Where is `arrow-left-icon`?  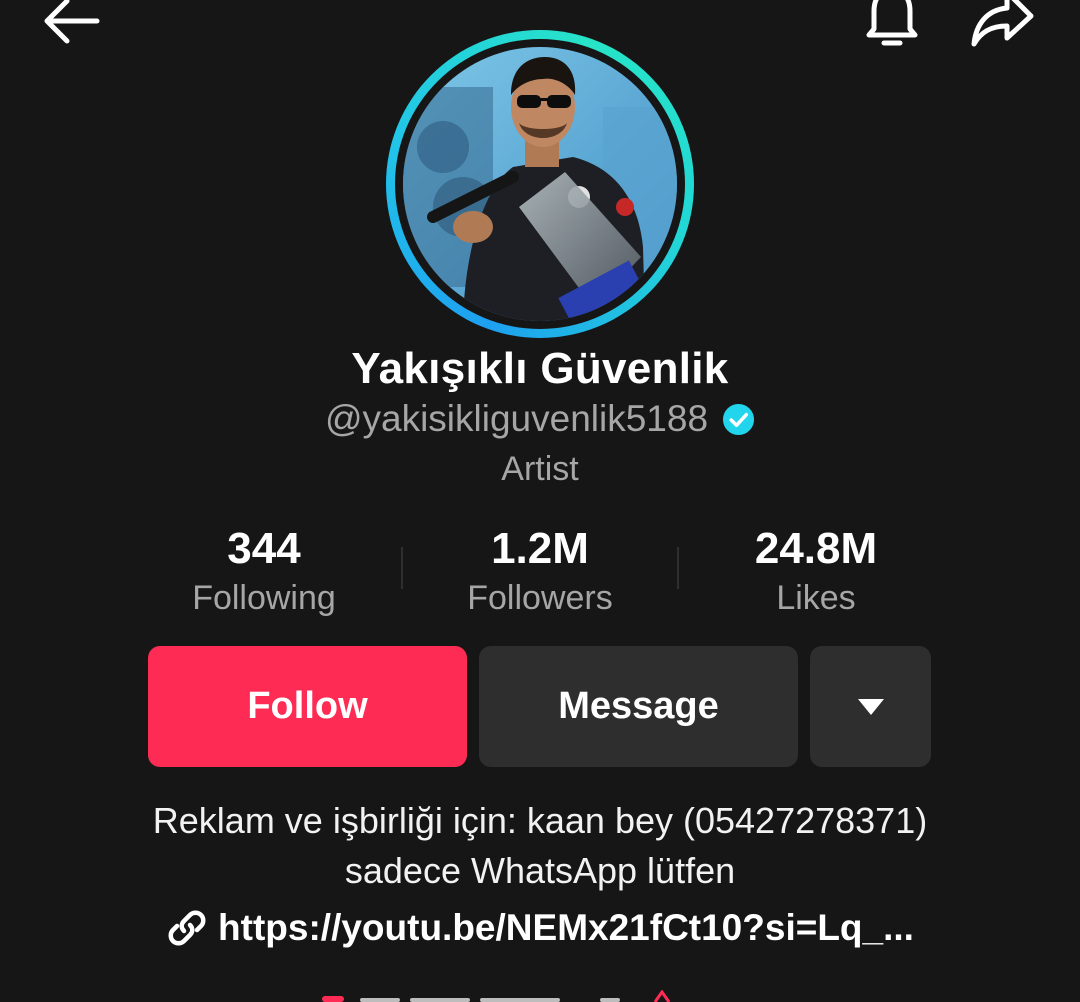
arrow-left-icon is located at coordinates (72, 22).